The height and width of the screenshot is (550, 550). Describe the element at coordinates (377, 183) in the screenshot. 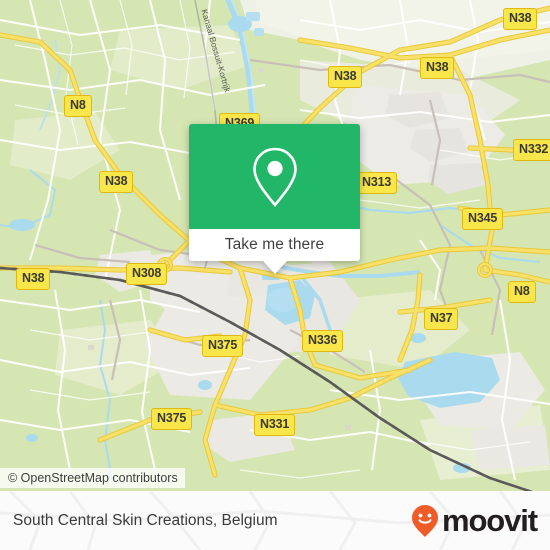

I see `road-shield-n313: N313` at that location.